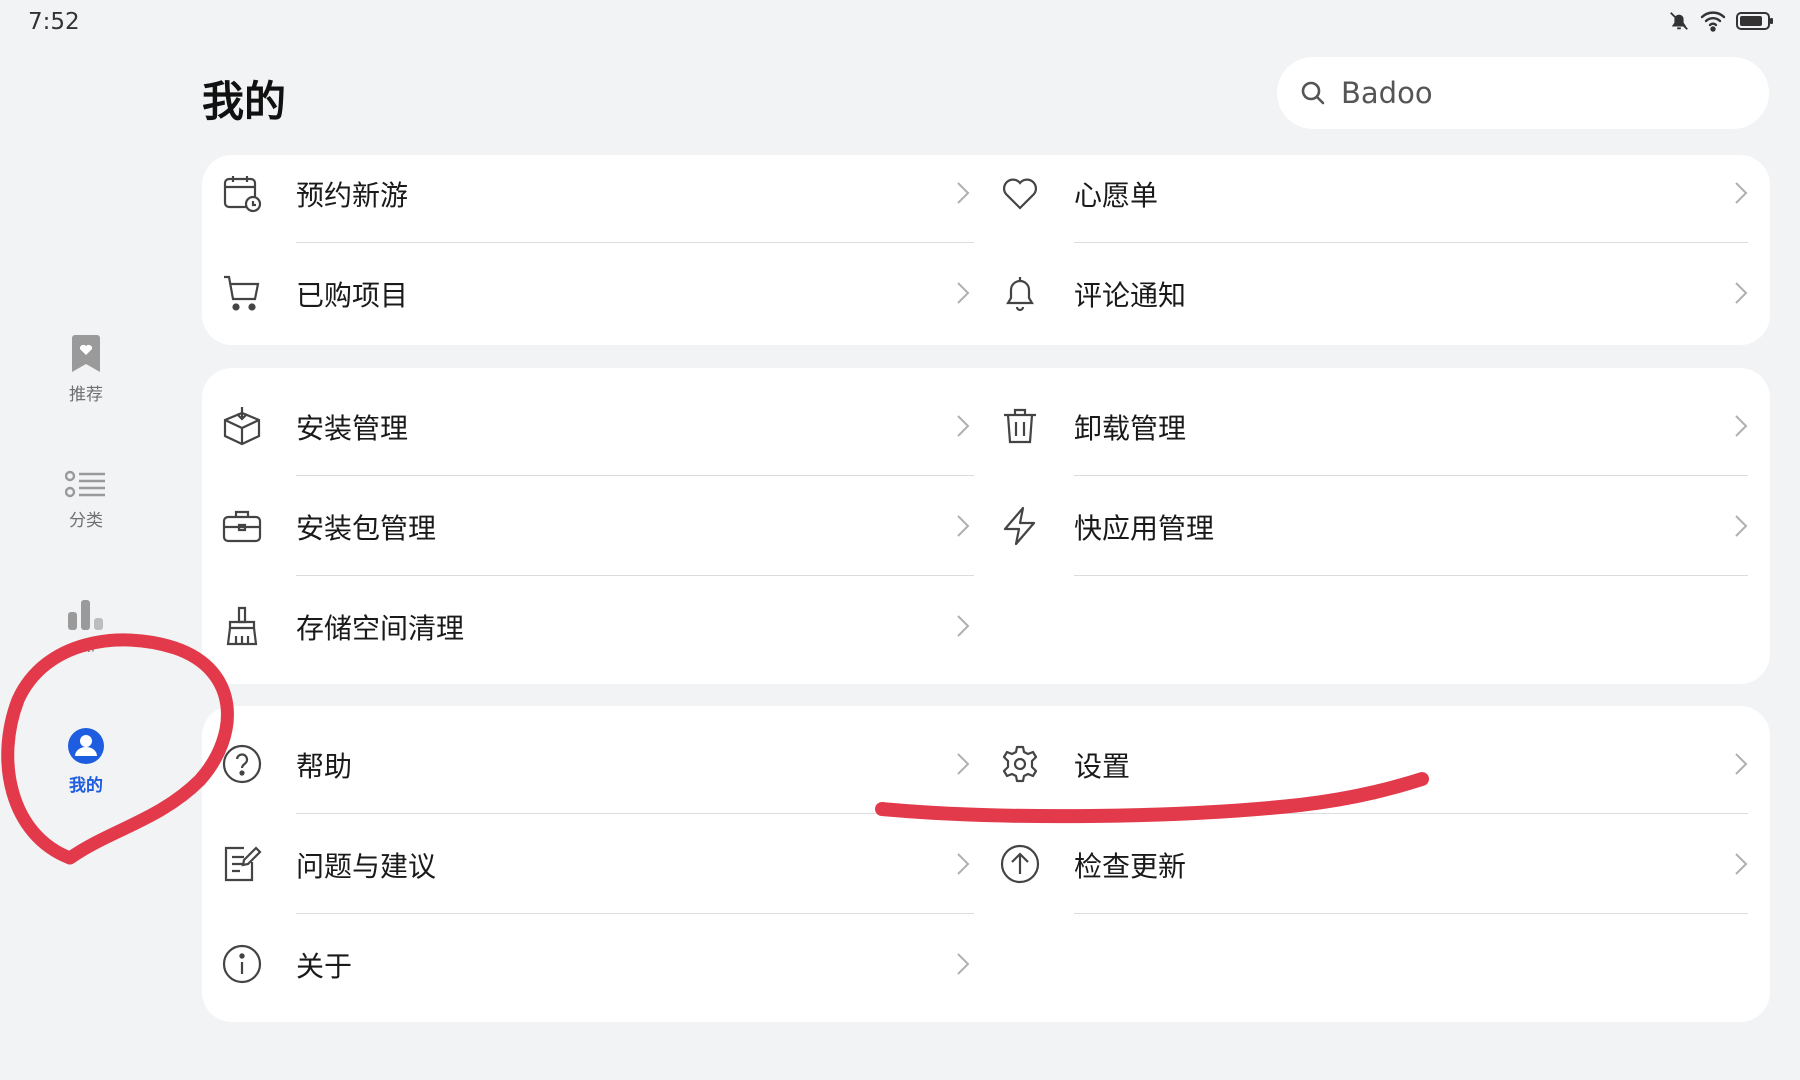  Describe the element at coordinates (243, 864) in the screenshot. I see `edit-note-icon` at that location.